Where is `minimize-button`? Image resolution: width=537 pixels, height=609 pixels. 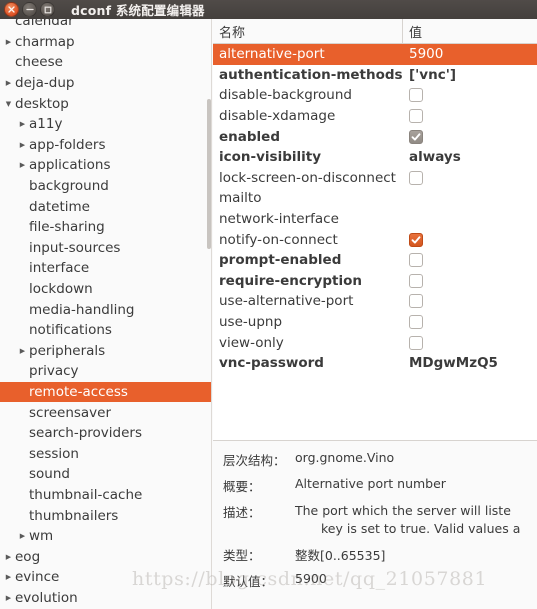 minimize-button is located at coordinates (29, 9).